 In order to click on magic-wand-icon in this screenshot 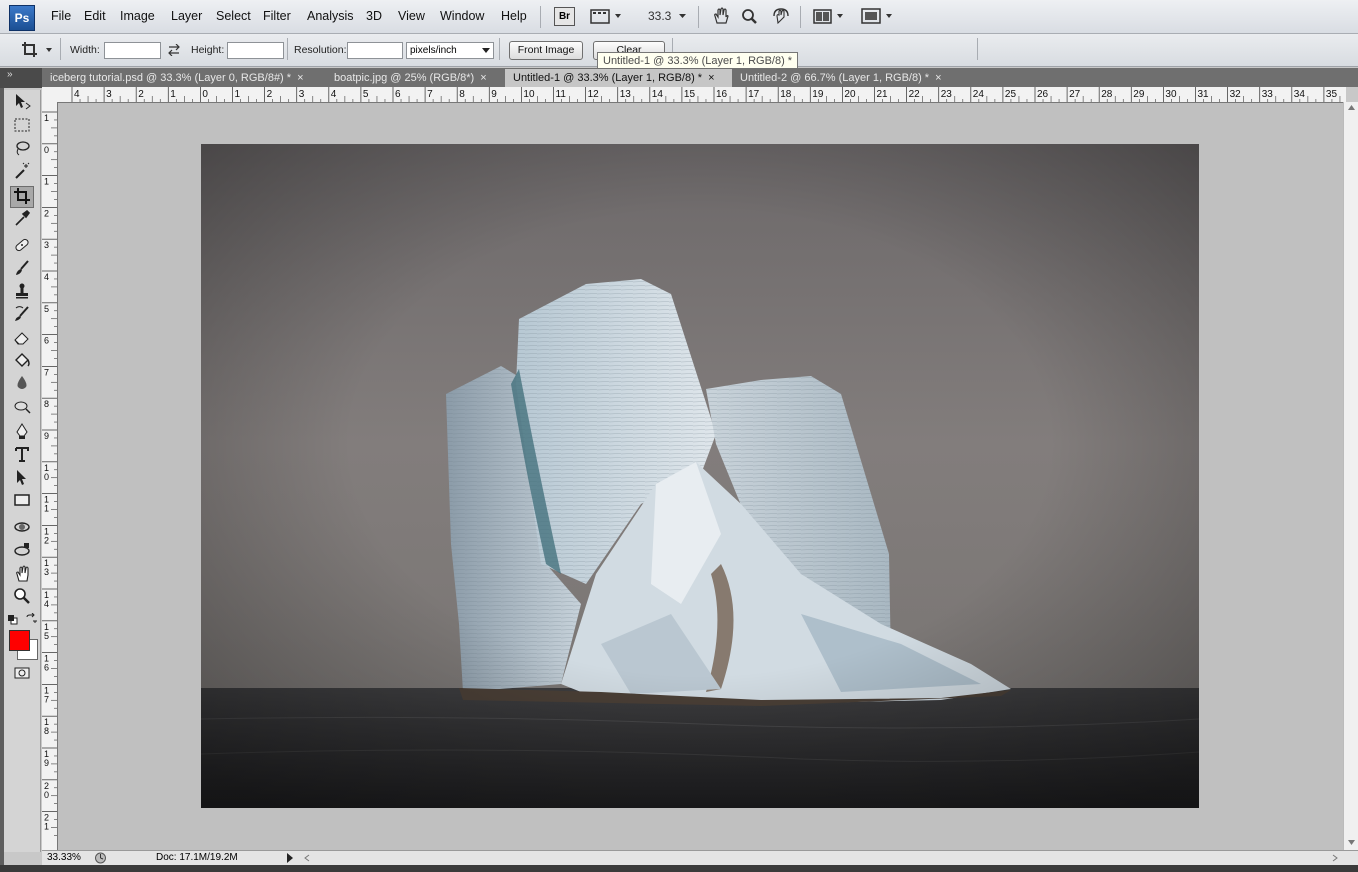, I will do `click(22, 173)`.